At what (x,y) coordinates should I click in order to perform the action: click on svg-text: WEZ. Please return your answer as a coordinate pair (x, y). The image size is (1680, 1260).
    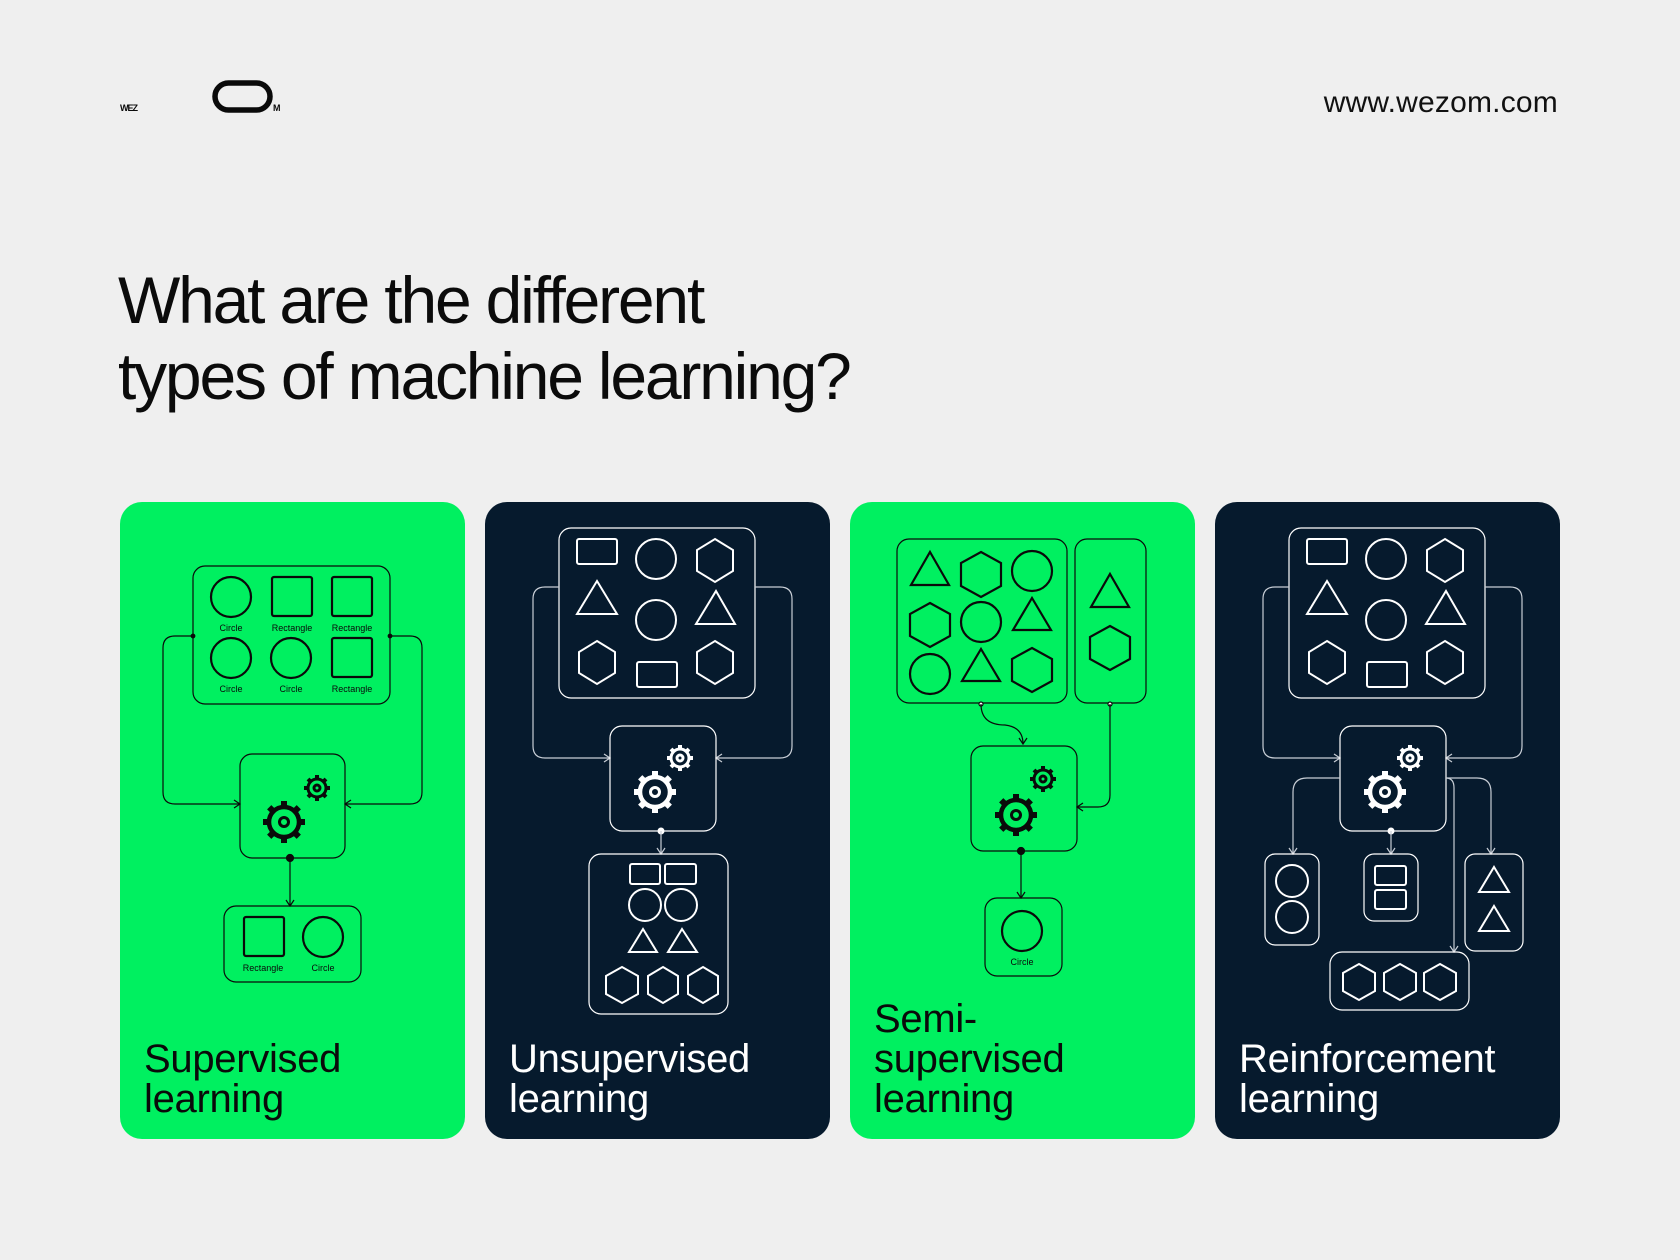
    Looking at the image, I should click on (129, 108).